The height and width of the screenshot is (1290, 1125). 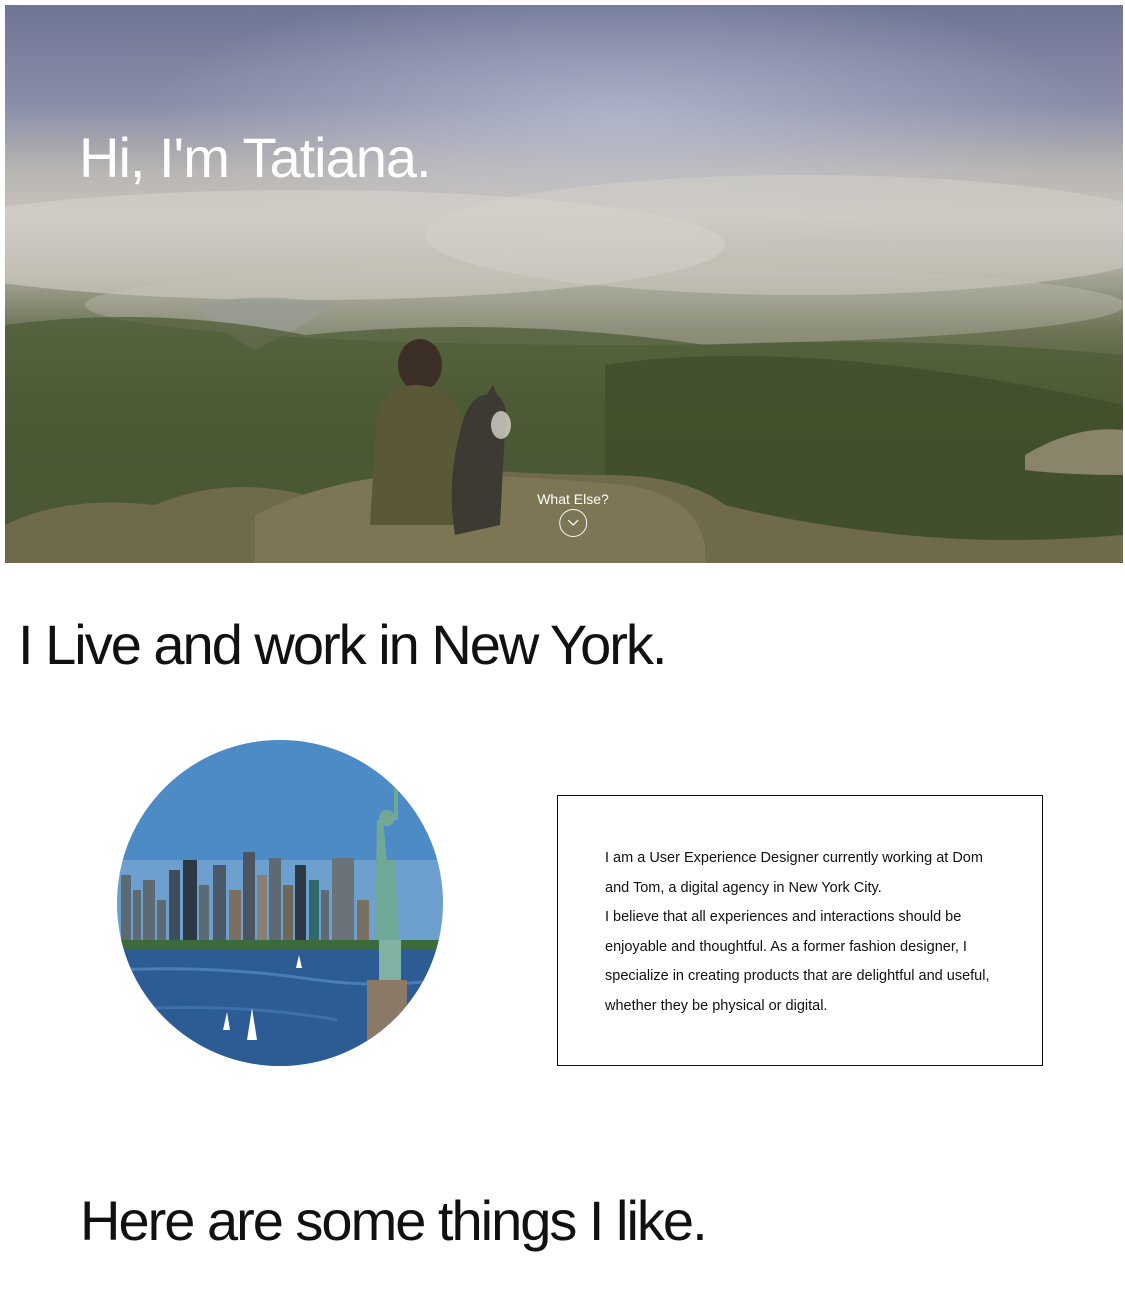 I want to click on what-else-label: What Else?, so click(x=573, y=499).